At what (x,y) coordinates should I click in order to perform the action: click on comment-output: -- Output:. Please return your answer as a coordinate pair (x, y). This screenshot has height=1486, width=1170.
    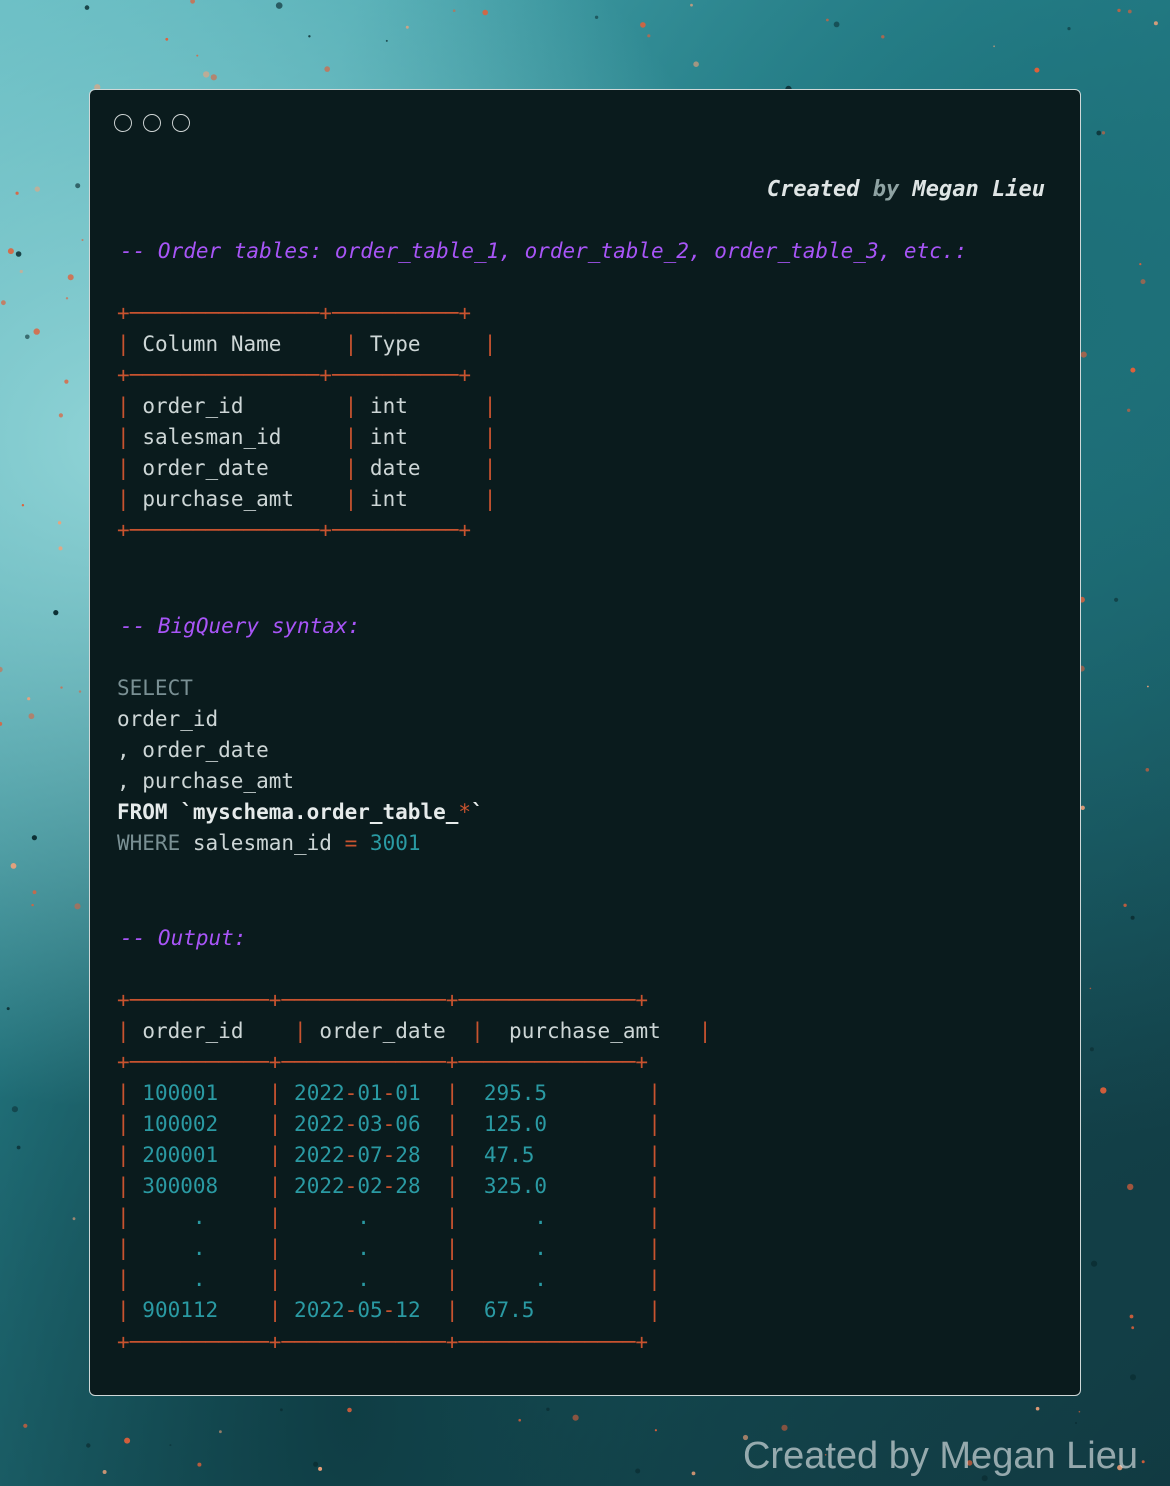
    Looking at the image, I should click on (183, 938).